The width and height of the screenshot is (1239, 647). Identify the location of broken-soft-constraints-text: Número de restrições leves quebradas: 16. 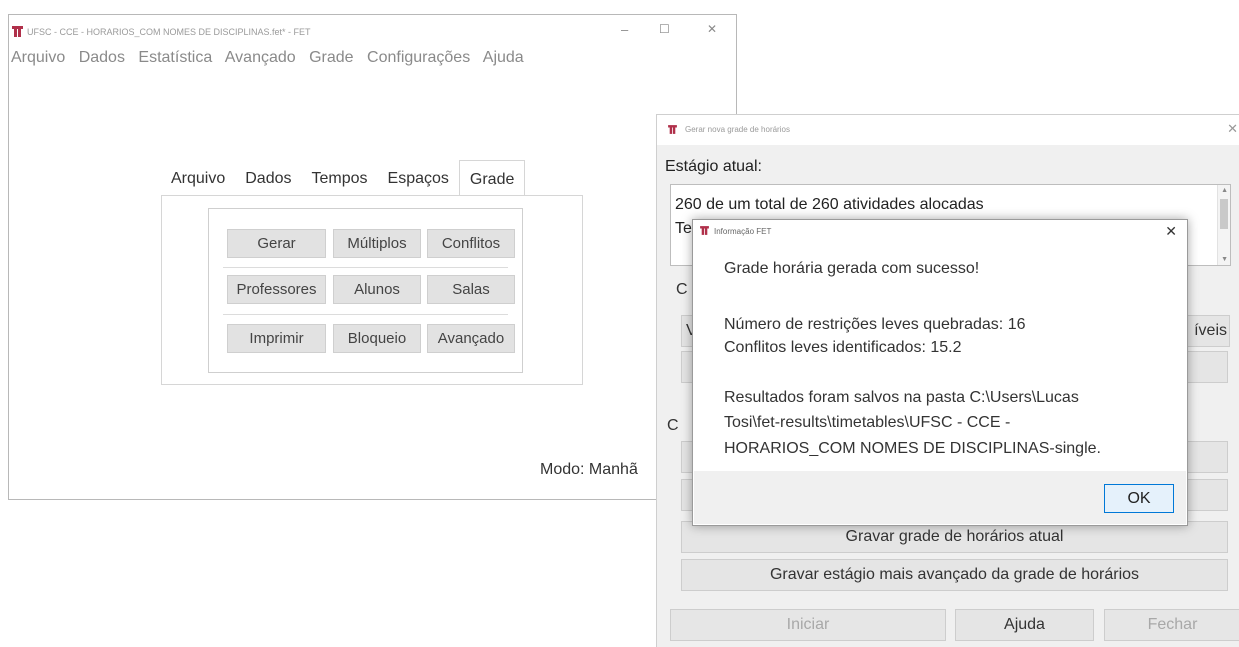
(875, 324).